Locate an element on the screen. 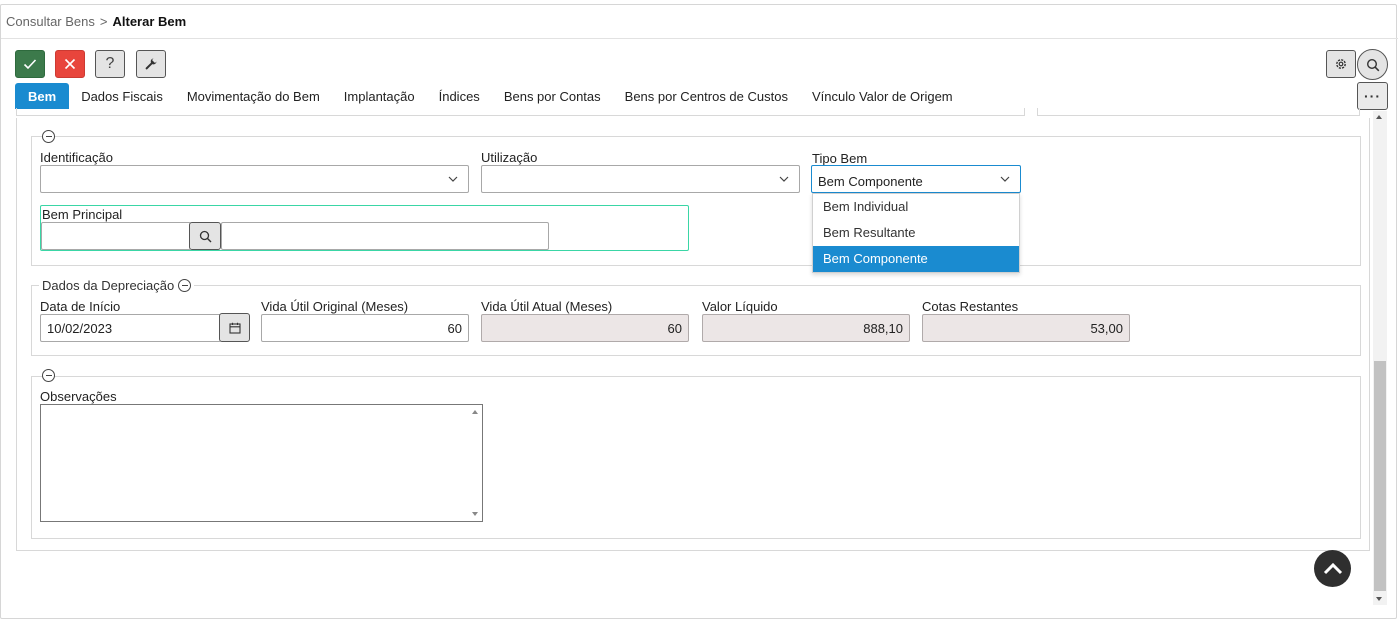 This screenshot has width=1399, height=622. vida-util-atual-value: 60 is located at coordinates (674, 328).